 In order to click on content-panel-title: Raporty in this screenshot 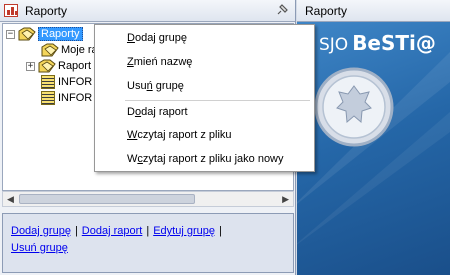, I will do `click(326, 11)`.